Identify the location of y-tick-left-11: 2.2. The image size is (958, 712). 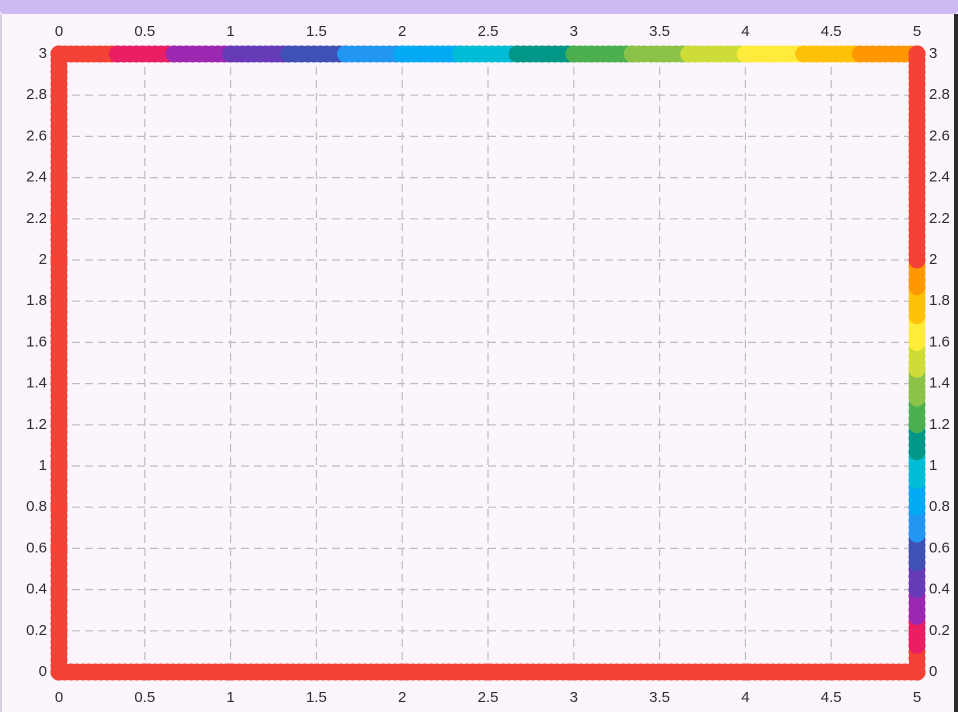
(36, 218).